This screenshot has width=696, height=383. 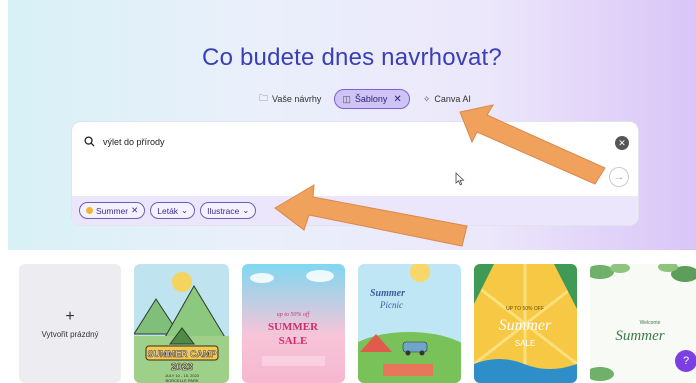 What do you see at coordinates (89, 210) in the screenshot?
I see `sun-icon` at bounding box center [89, 210].